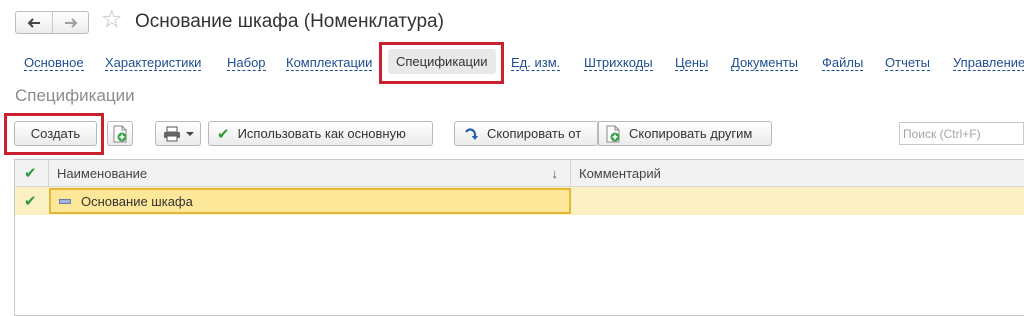 Image resolution: width=1024 pixels, height=316 pixels. I want to click on highlight-frame-specifications, so click(441, 63).